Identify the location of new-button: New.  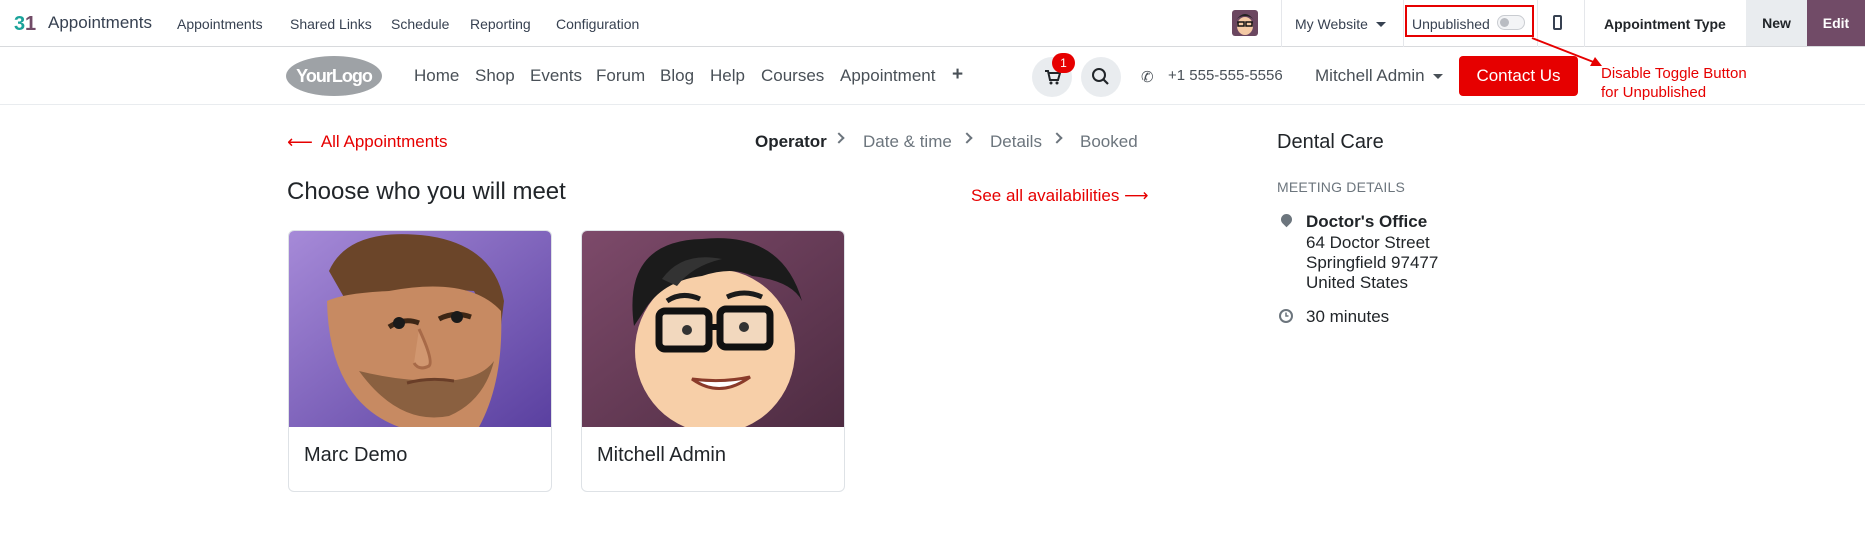
(1776, 23).